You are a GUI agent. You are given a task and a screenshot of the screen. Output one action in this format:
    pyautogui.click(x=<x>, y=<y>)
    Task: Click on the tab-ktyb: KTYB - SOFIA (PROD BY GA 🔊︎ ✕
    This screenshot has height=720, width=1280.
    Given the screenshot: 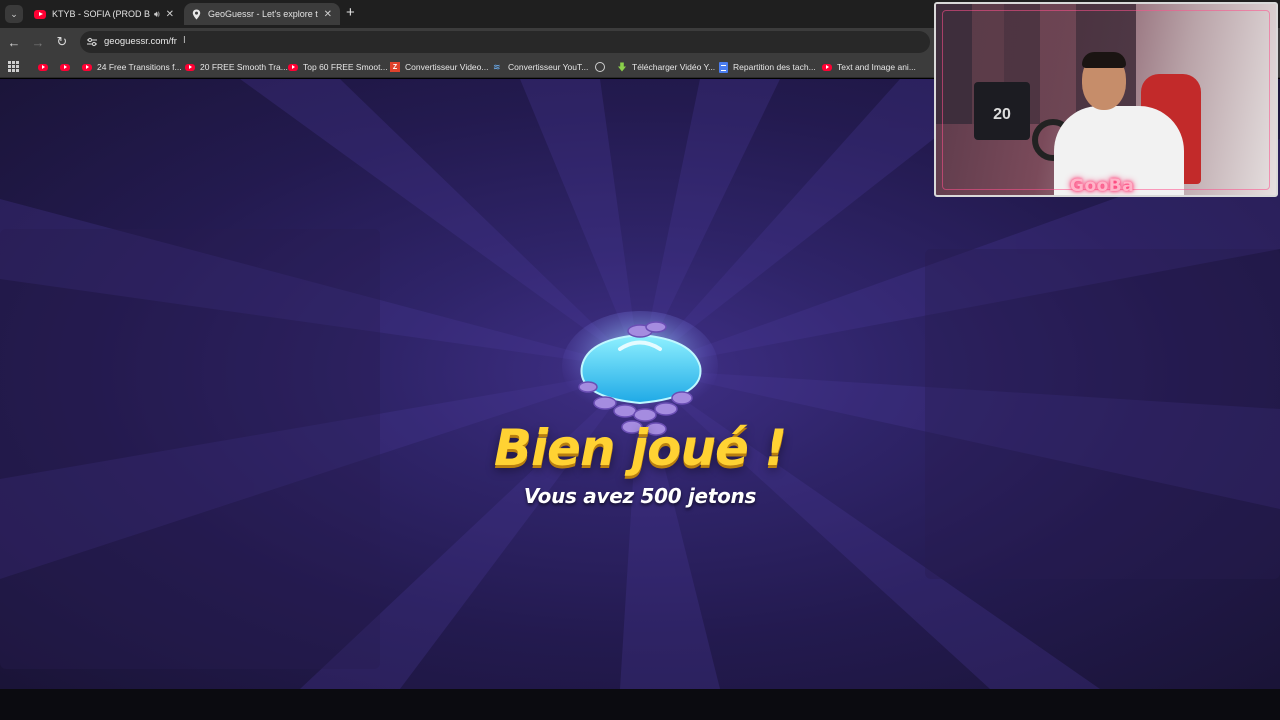 What is the action you would take?
    pyautogui.click(x=104, y=14)
    